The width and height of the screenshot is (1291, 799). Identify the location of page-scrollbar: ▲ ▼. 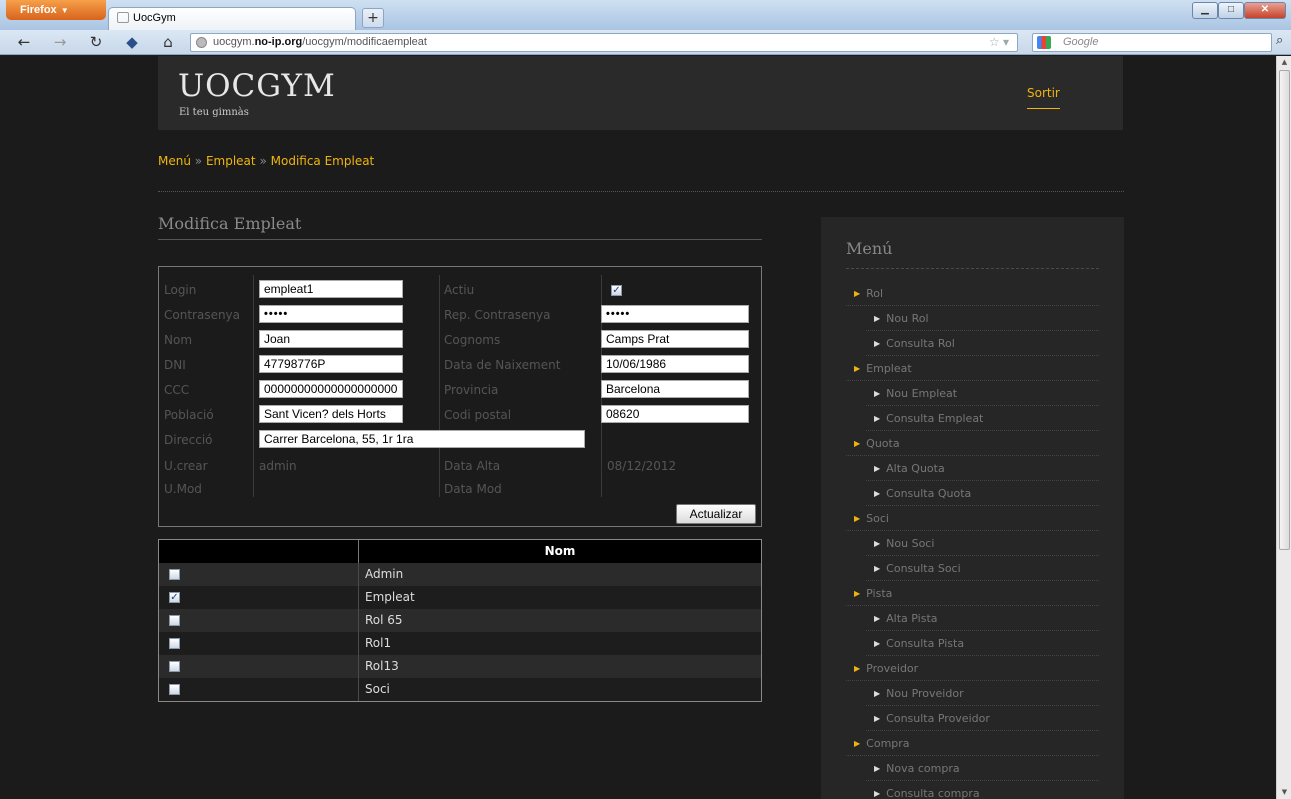
(1283, 427).